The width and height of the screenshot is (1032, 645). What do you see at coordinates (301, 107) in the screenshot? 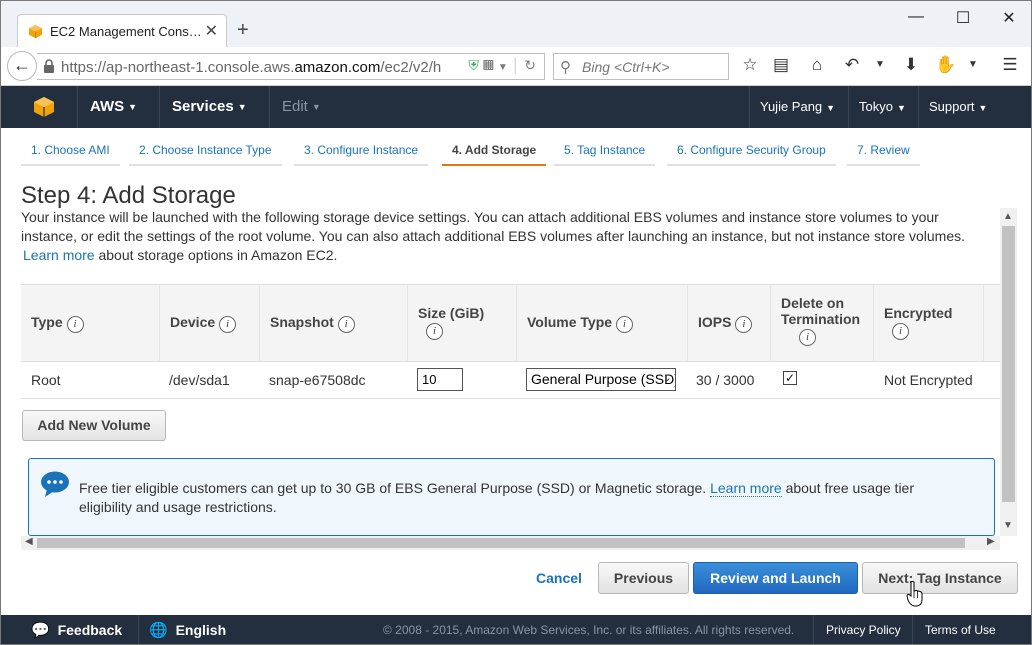
I see `edit-menu: Edit ▼` at bounding box center [301, 107].